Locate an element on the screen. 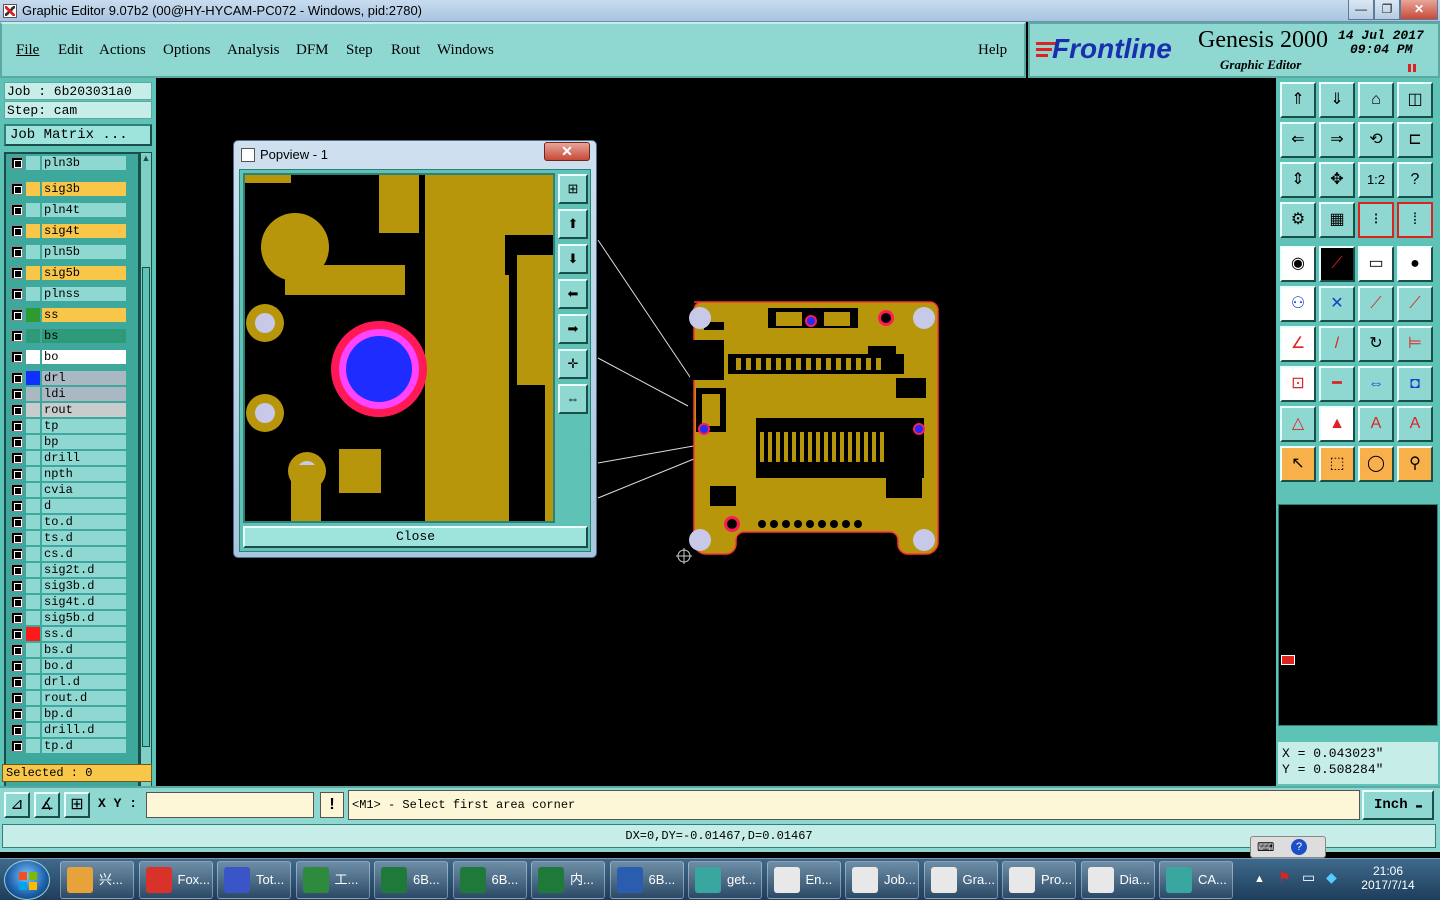  snap-icon: ⁝ is located at coordinates (1376, 220).